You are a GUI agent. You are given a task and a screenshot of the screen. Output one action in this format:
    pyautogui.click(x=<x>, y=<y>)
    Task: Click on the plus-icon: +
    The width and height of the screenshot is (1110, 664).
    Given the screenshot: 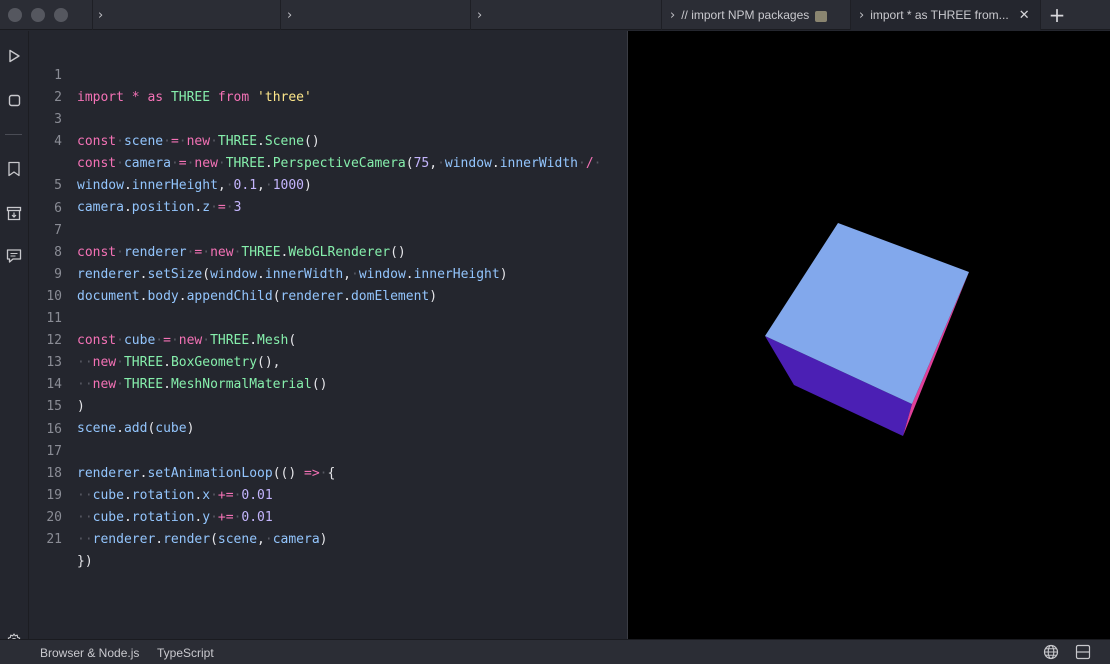 What is the action you would take?
    pyautogui.click(x=1057, y=15)
    